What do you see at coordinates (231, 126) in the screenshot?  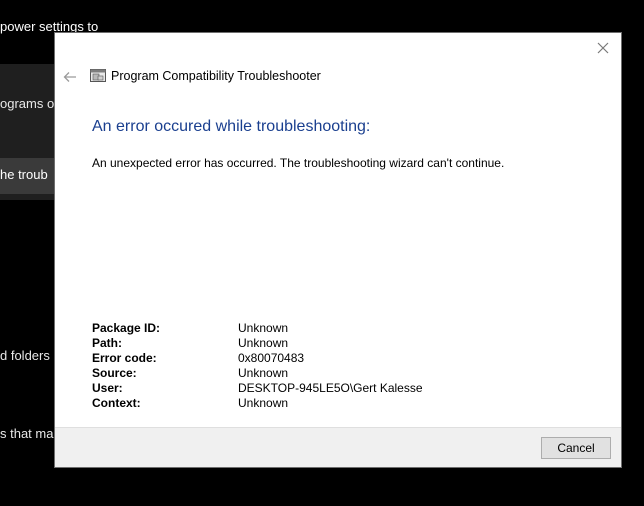 I see `error-heading: An error occured while troubleshooting:` at bounding box center [231, 126].